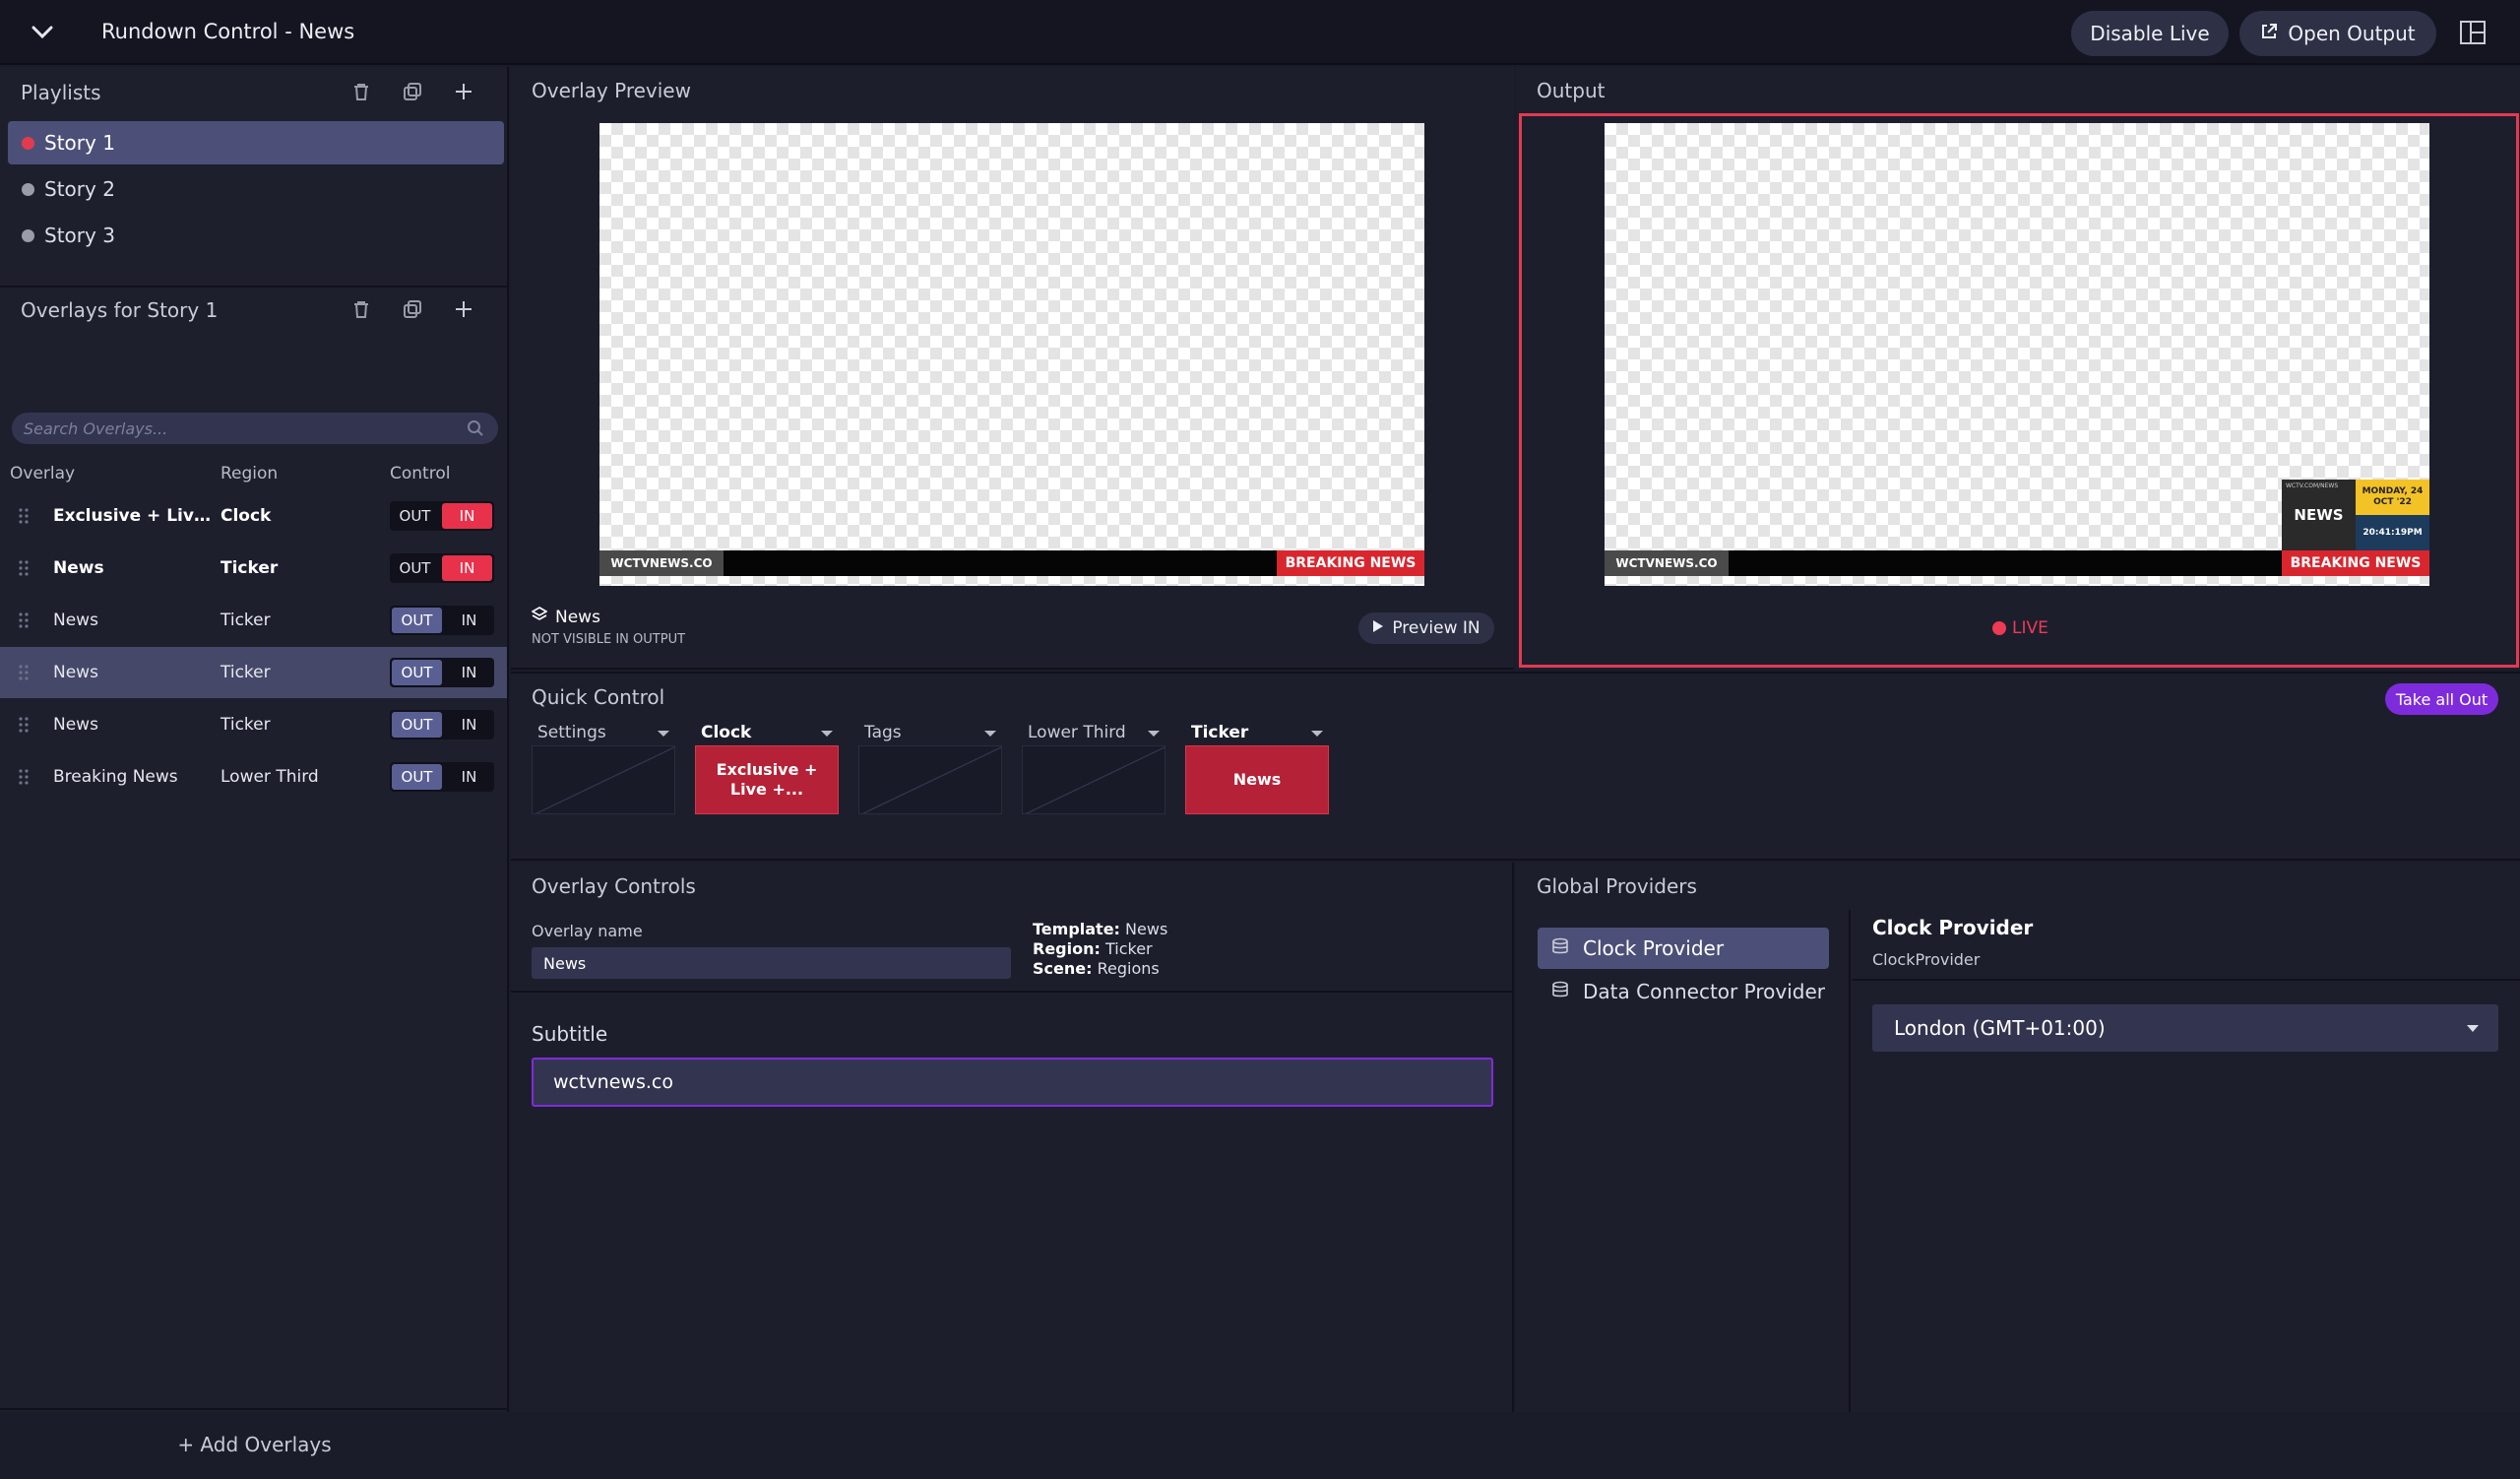  What do you see at coordinates (42, 32) in the screenshot?
I see `chevron-down-icon` at bounding box center [42, 32].